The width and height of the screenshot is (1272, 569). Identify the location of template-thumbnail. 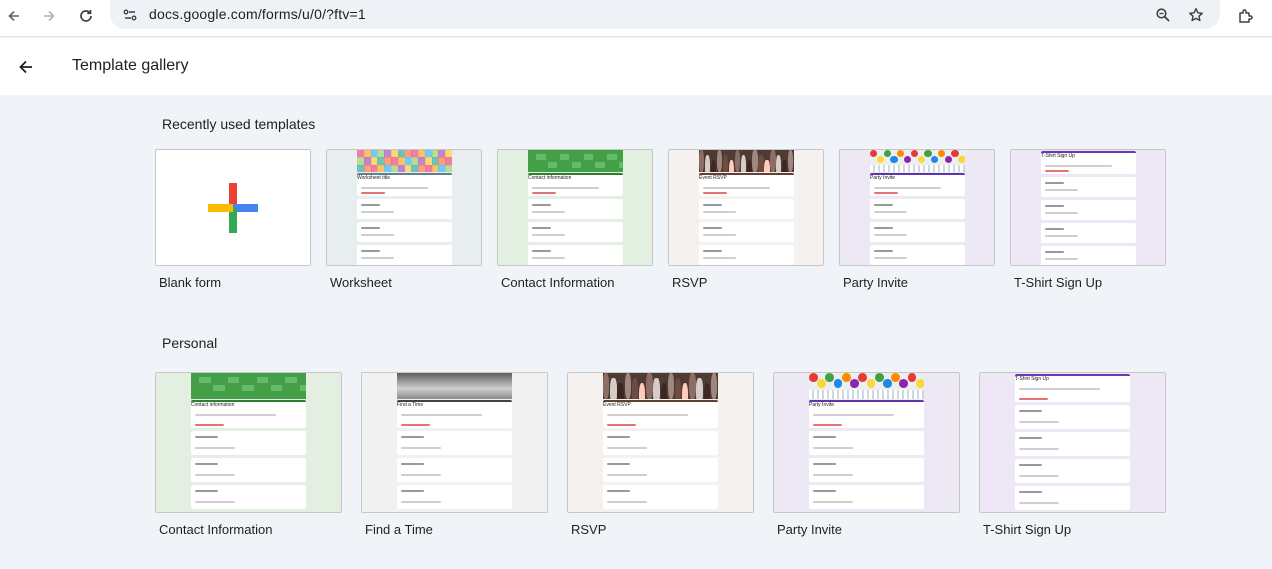
(233, 207).